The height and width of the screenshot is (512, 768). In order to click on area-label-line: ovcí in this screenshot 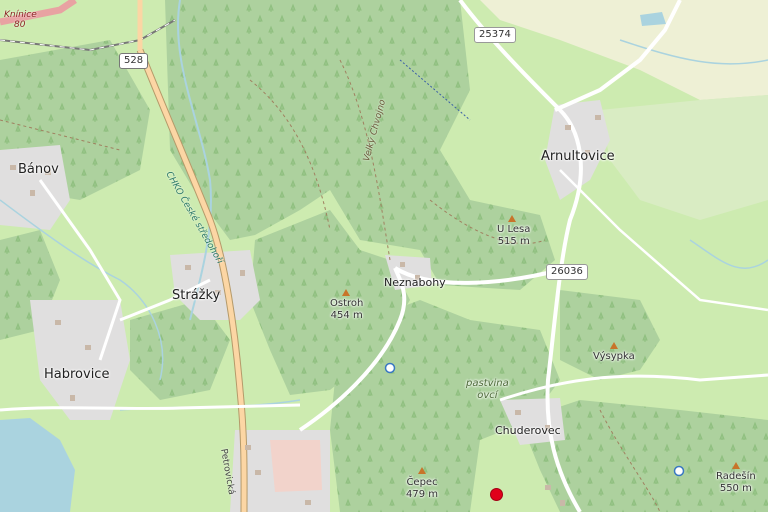, I will do `click(487, 395)`.